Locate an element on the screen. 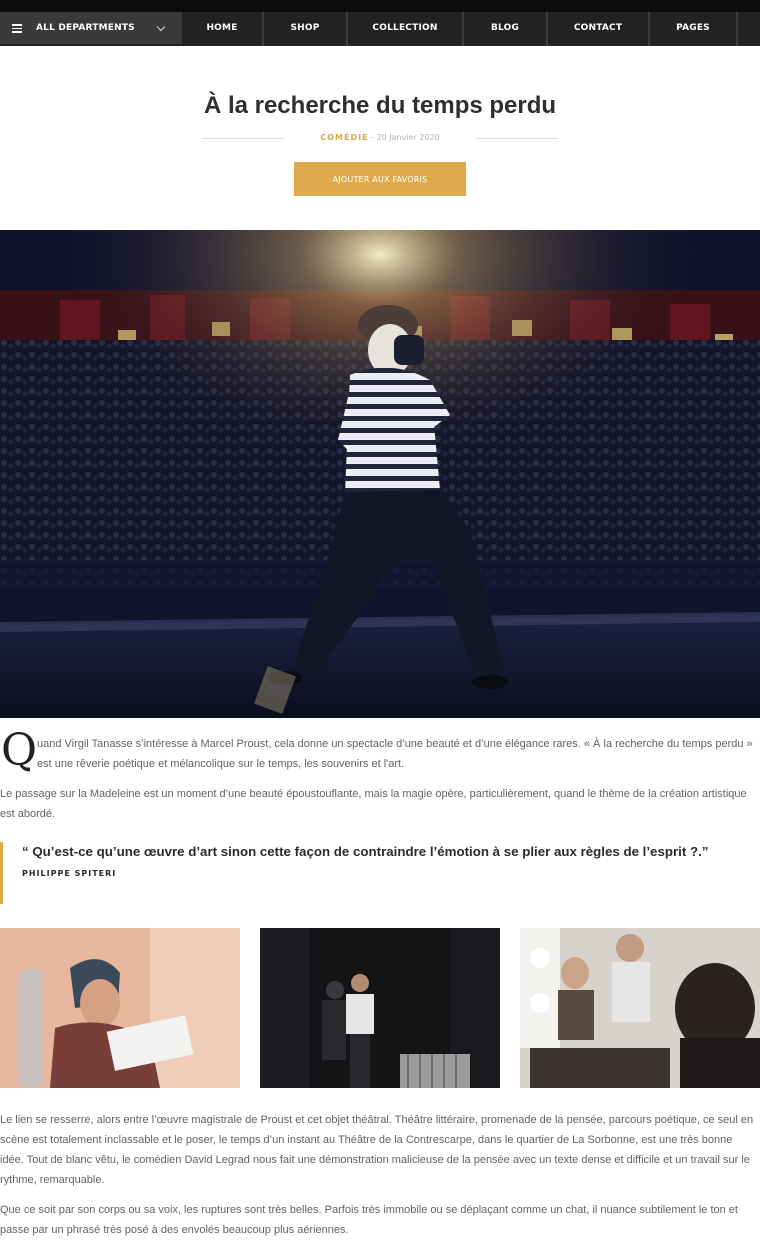 The image size is (760, 1242). nav-item-pages: PAGES is located at coordinates (694, 29).